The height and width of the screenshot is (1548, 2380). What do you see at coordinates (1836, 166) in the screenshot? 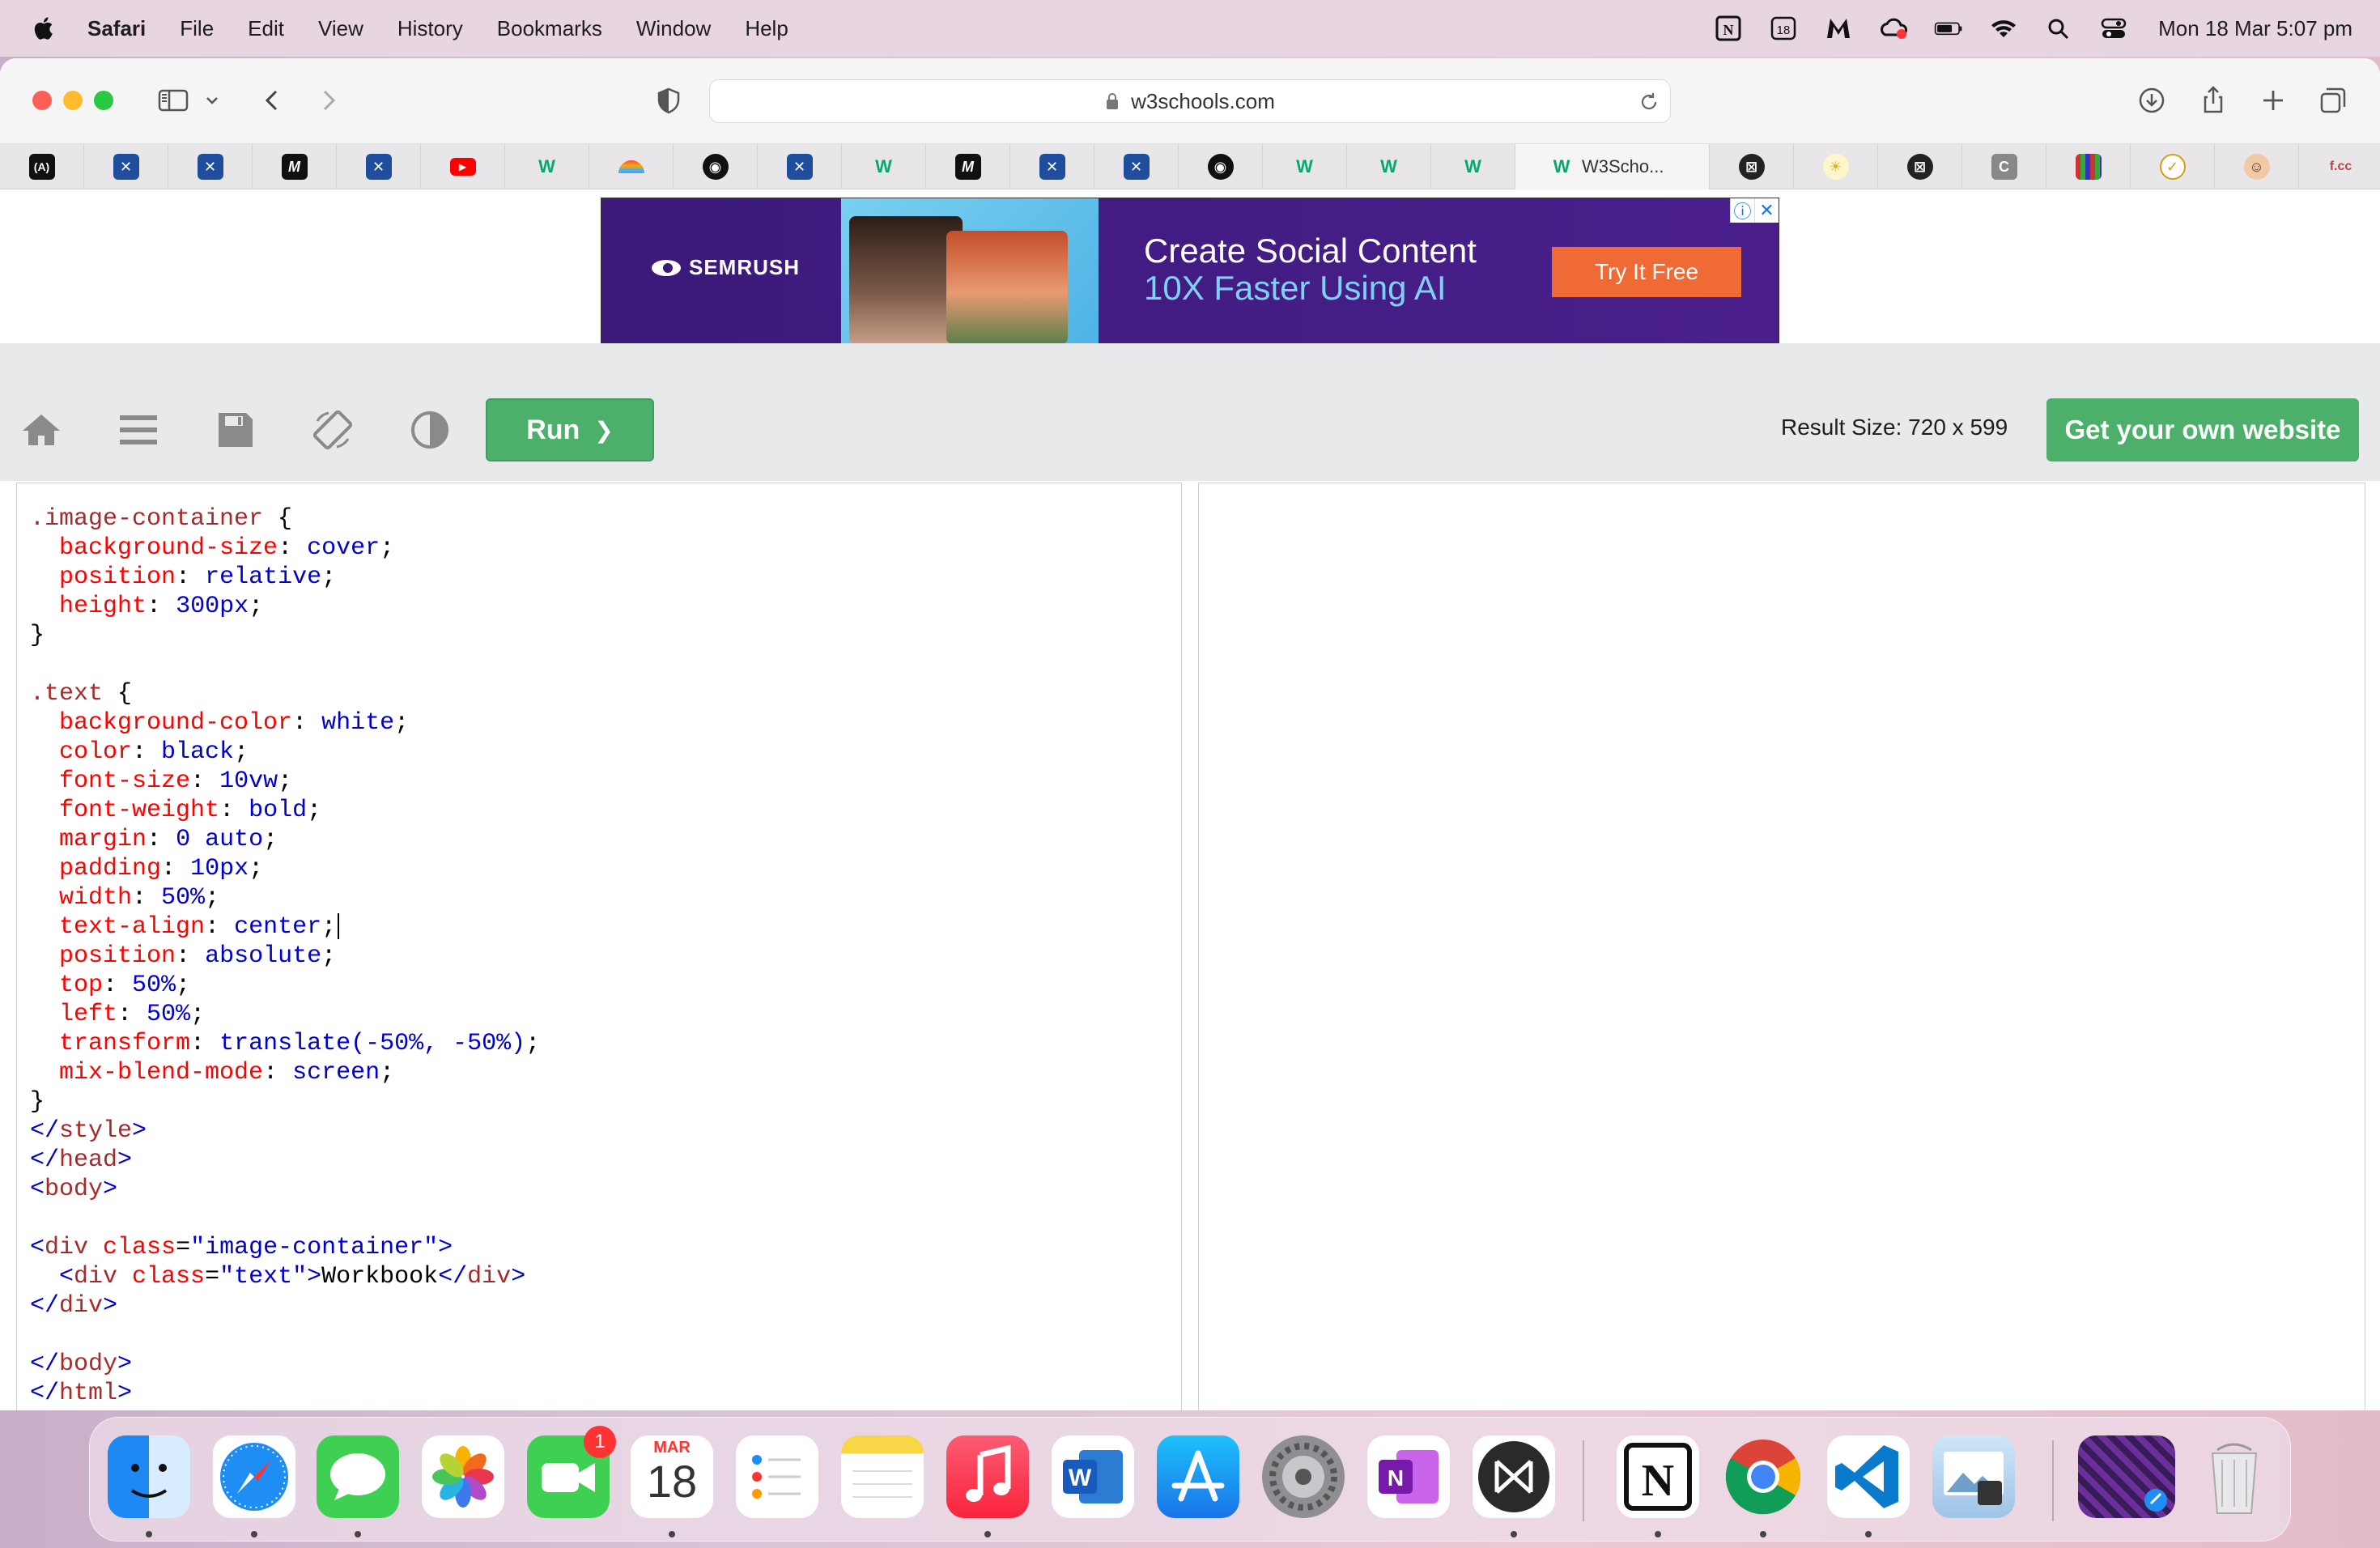
I see `tab-favicon-sunny: ☀` at bounding box center [1836, 166].